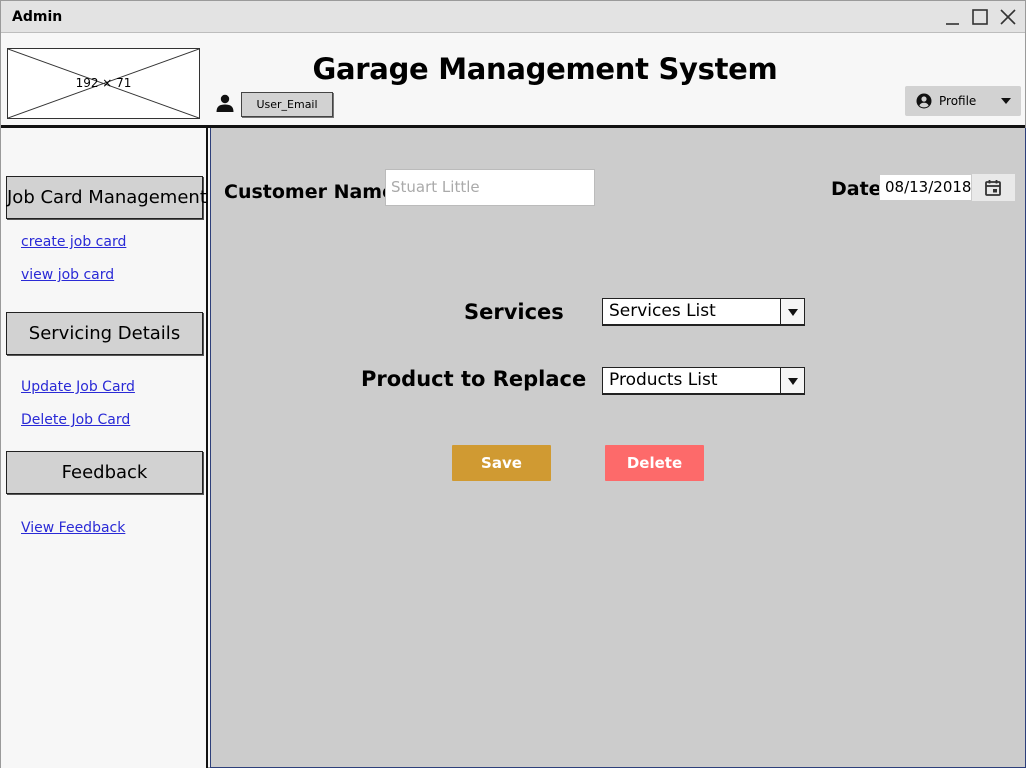  I want to click on sidebar-section-servicing-details: Servicing Details, so click(104, 333).